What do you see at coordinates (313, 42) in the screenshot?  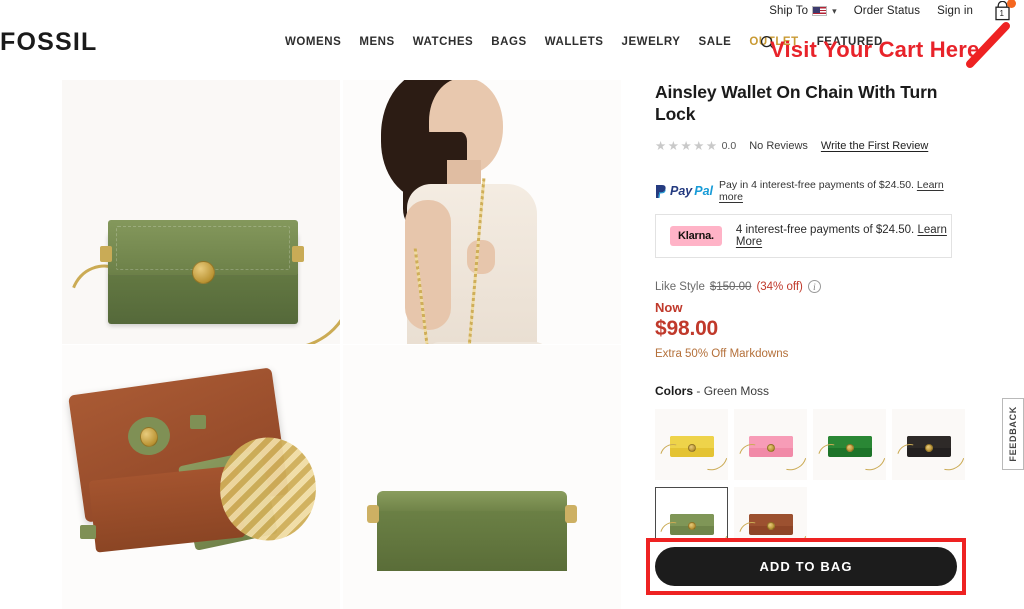 I see `nav-item-womens: WOMENS` at bounding box center [313, 42].